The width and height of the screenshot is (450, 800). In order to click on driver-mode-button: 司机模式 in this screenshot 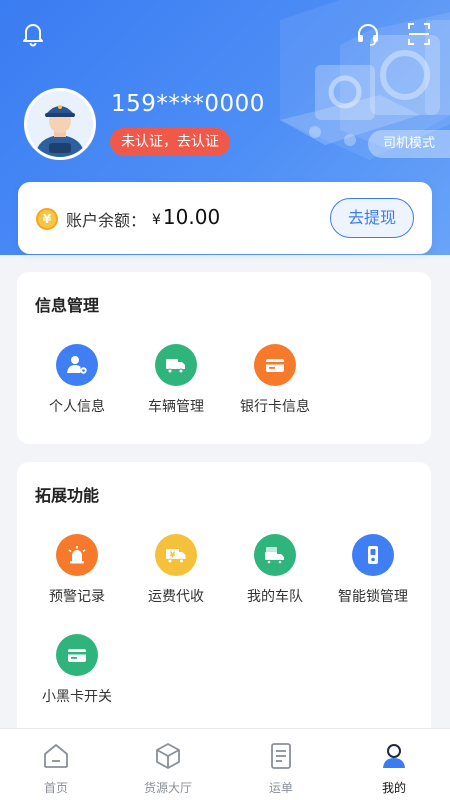, I will do `click(409, 144)`.